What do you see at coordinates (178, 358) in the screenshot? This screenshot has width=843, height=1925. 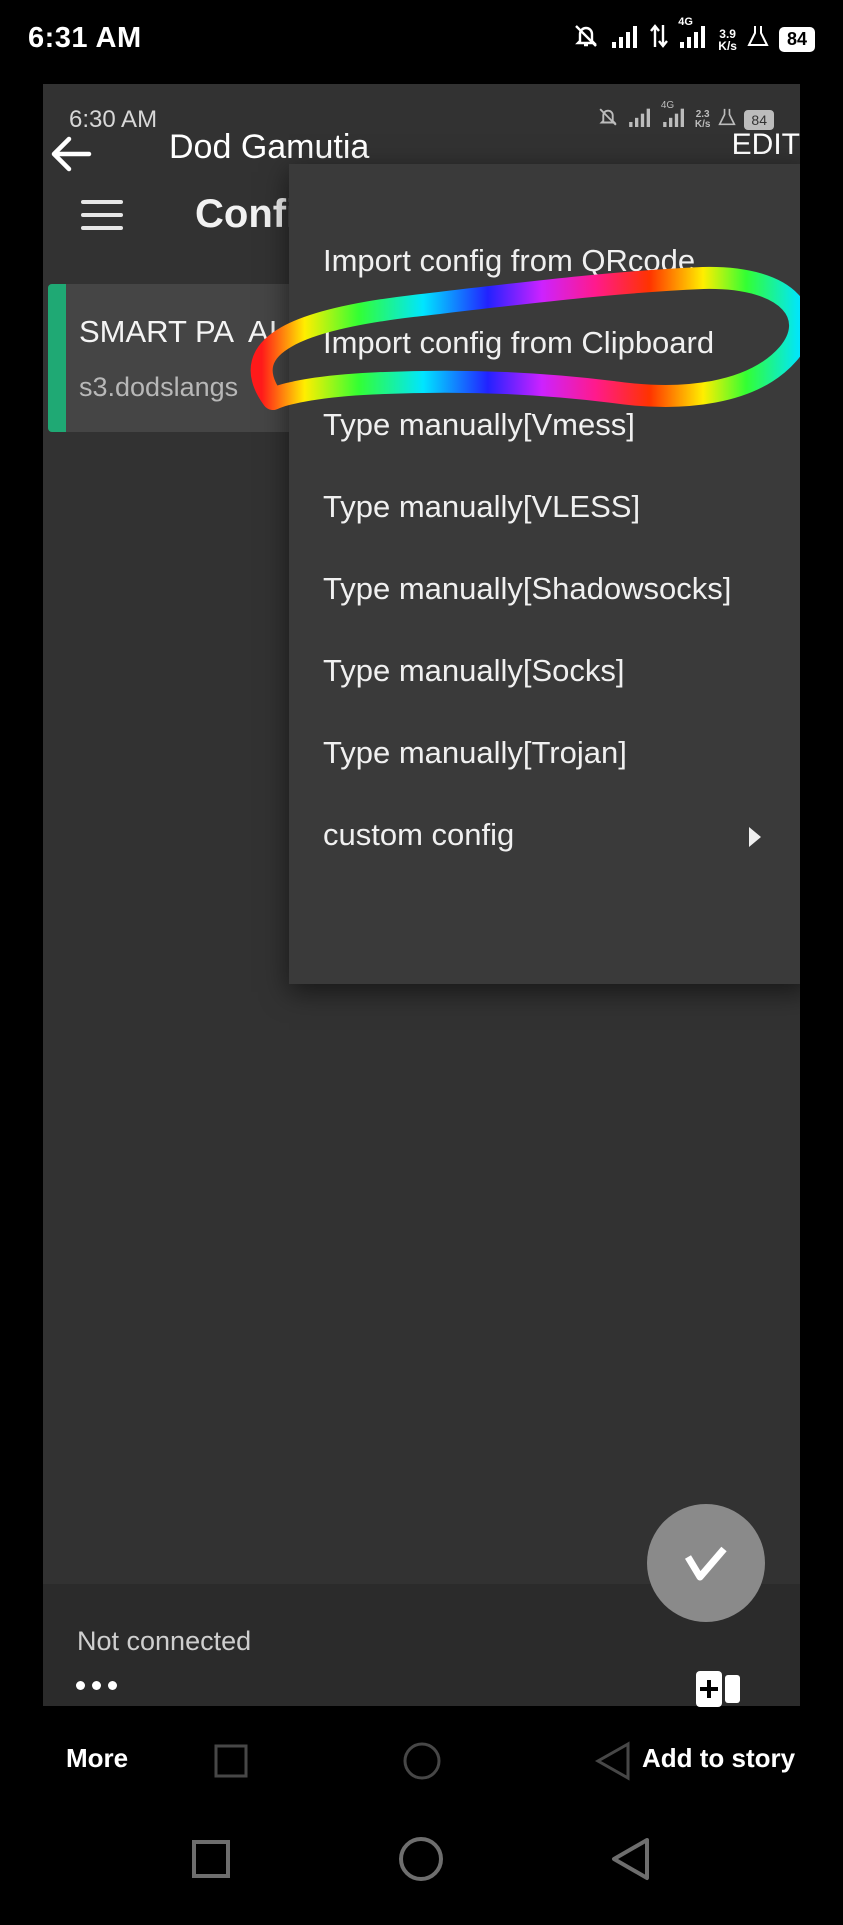 I see `config-card` at bounding box center [178, 358].